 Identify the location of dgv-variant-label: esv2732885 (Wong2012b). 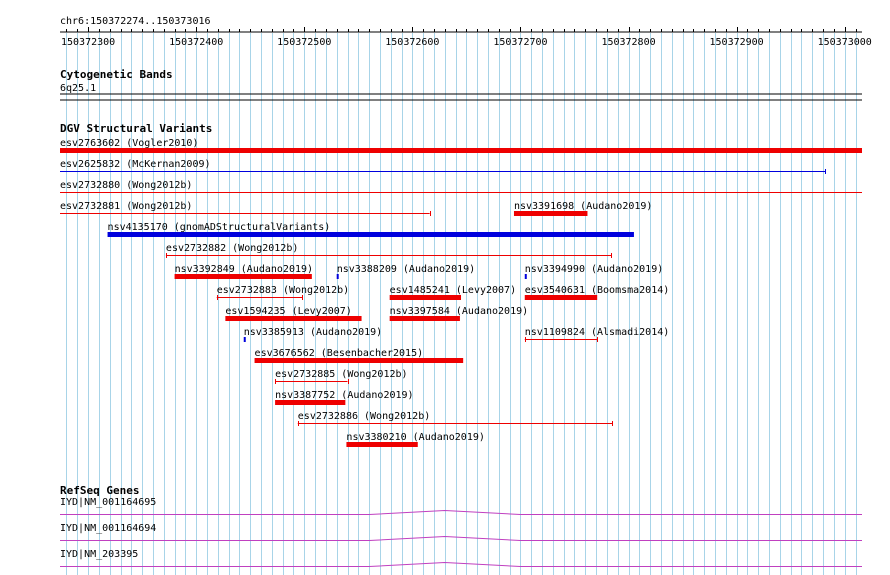
(341, 374).